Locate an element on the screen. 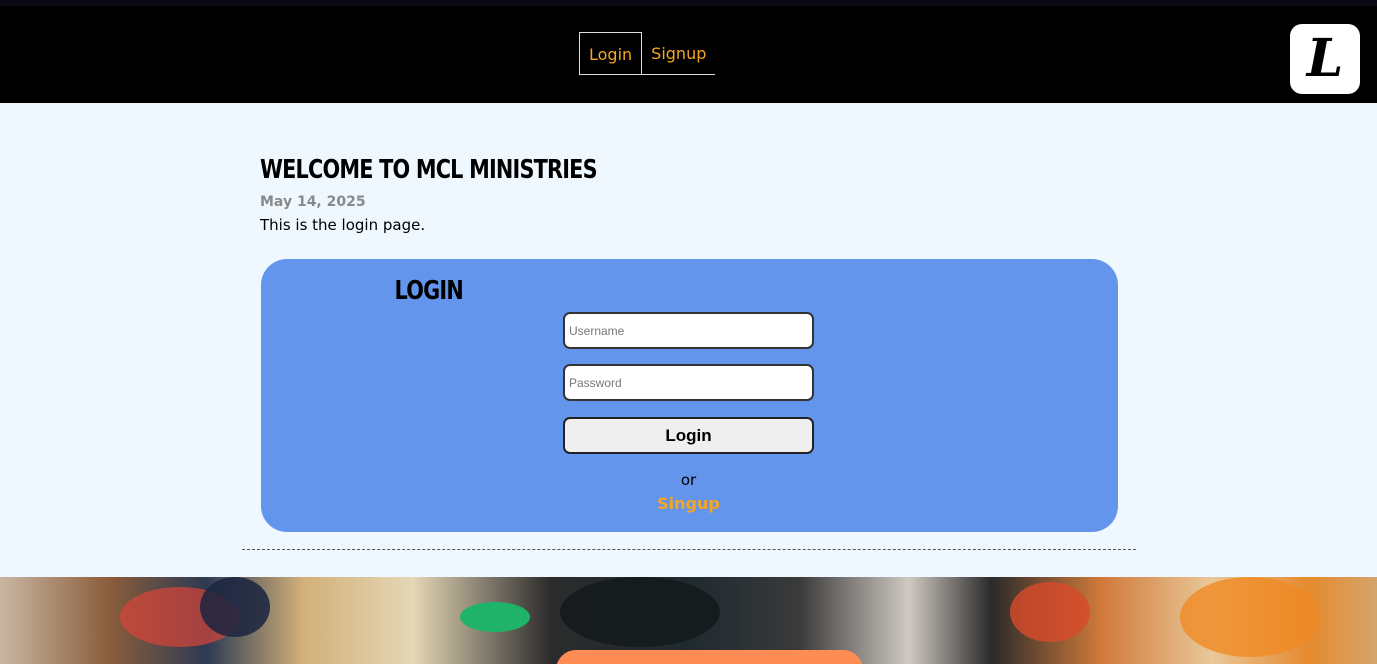 This screenshot has width=1377, height=664. page-title: WELCOME TO MCL MINISTRIES is located at coordinates (429, 170).